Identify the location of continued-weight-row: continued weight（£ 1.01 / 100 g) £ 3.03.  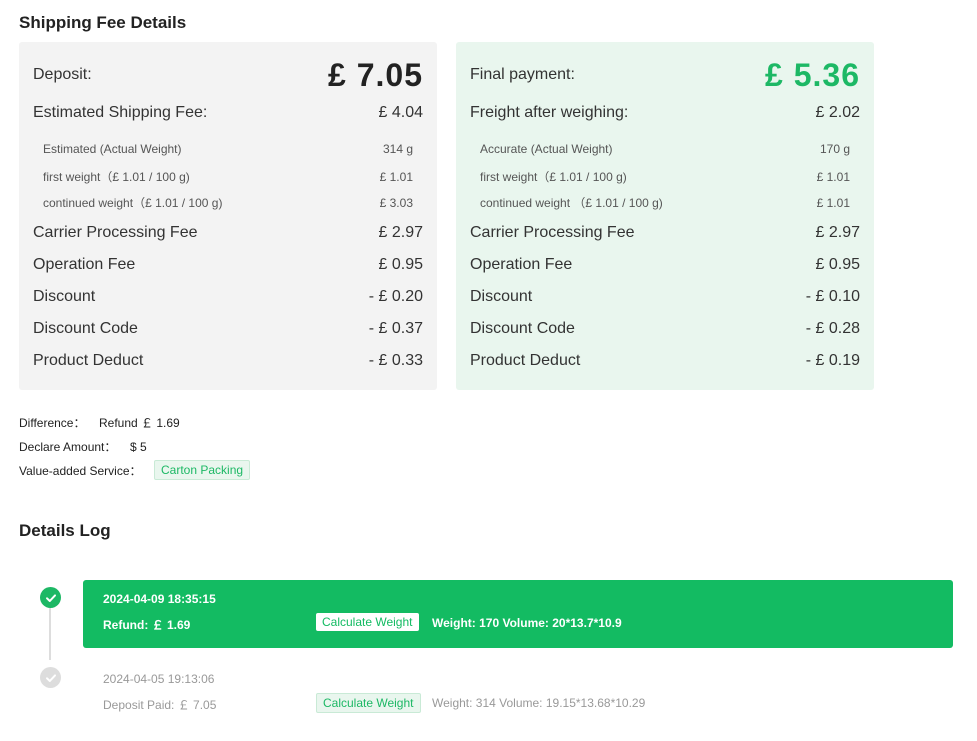
(228, 202).